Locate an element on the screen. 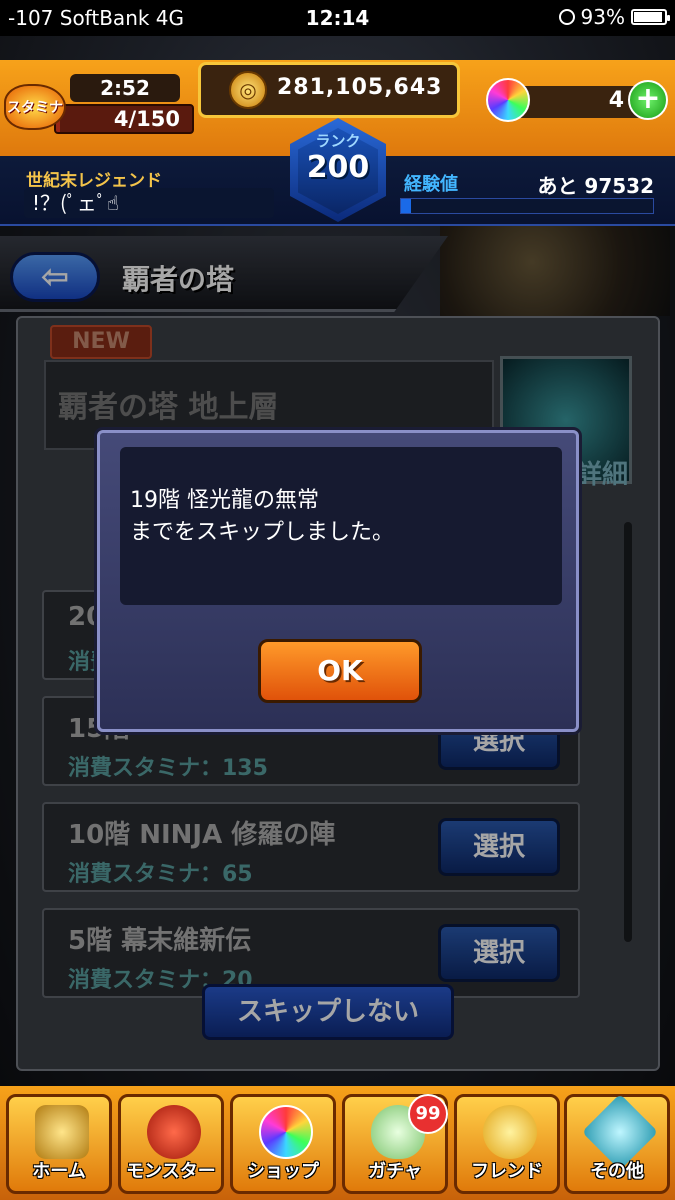 The width and height of the screenshot is (675, 1200). exp-remaining: あと 97532 is located at coordinates (595, 186).